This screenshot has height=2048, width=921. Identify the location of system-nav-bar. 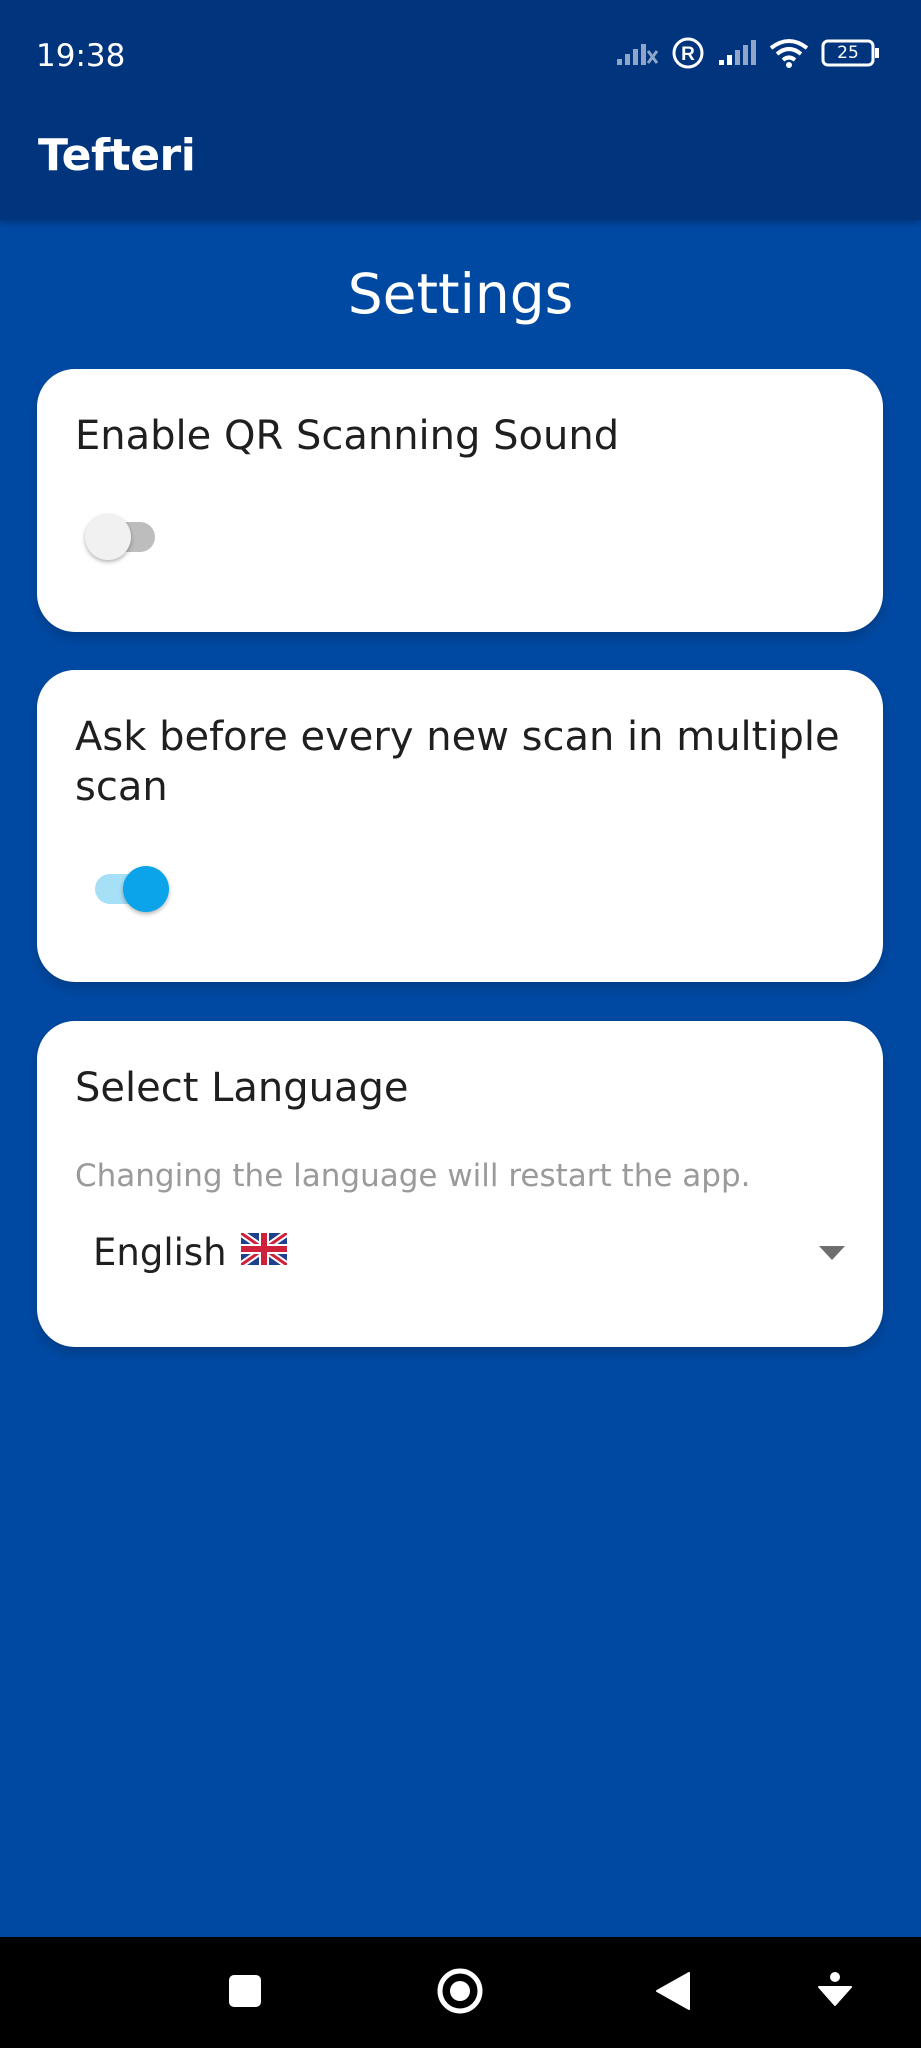
(460, 1992).